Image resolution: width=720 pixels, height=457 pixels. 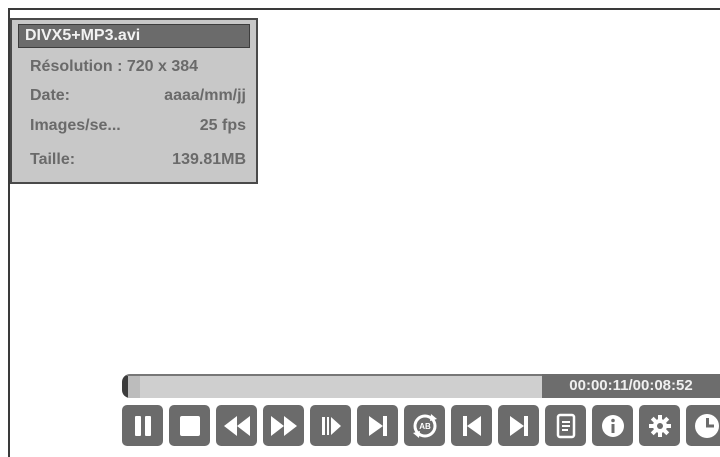 I want to click on step-forward-button, so click(x=377, y=425).